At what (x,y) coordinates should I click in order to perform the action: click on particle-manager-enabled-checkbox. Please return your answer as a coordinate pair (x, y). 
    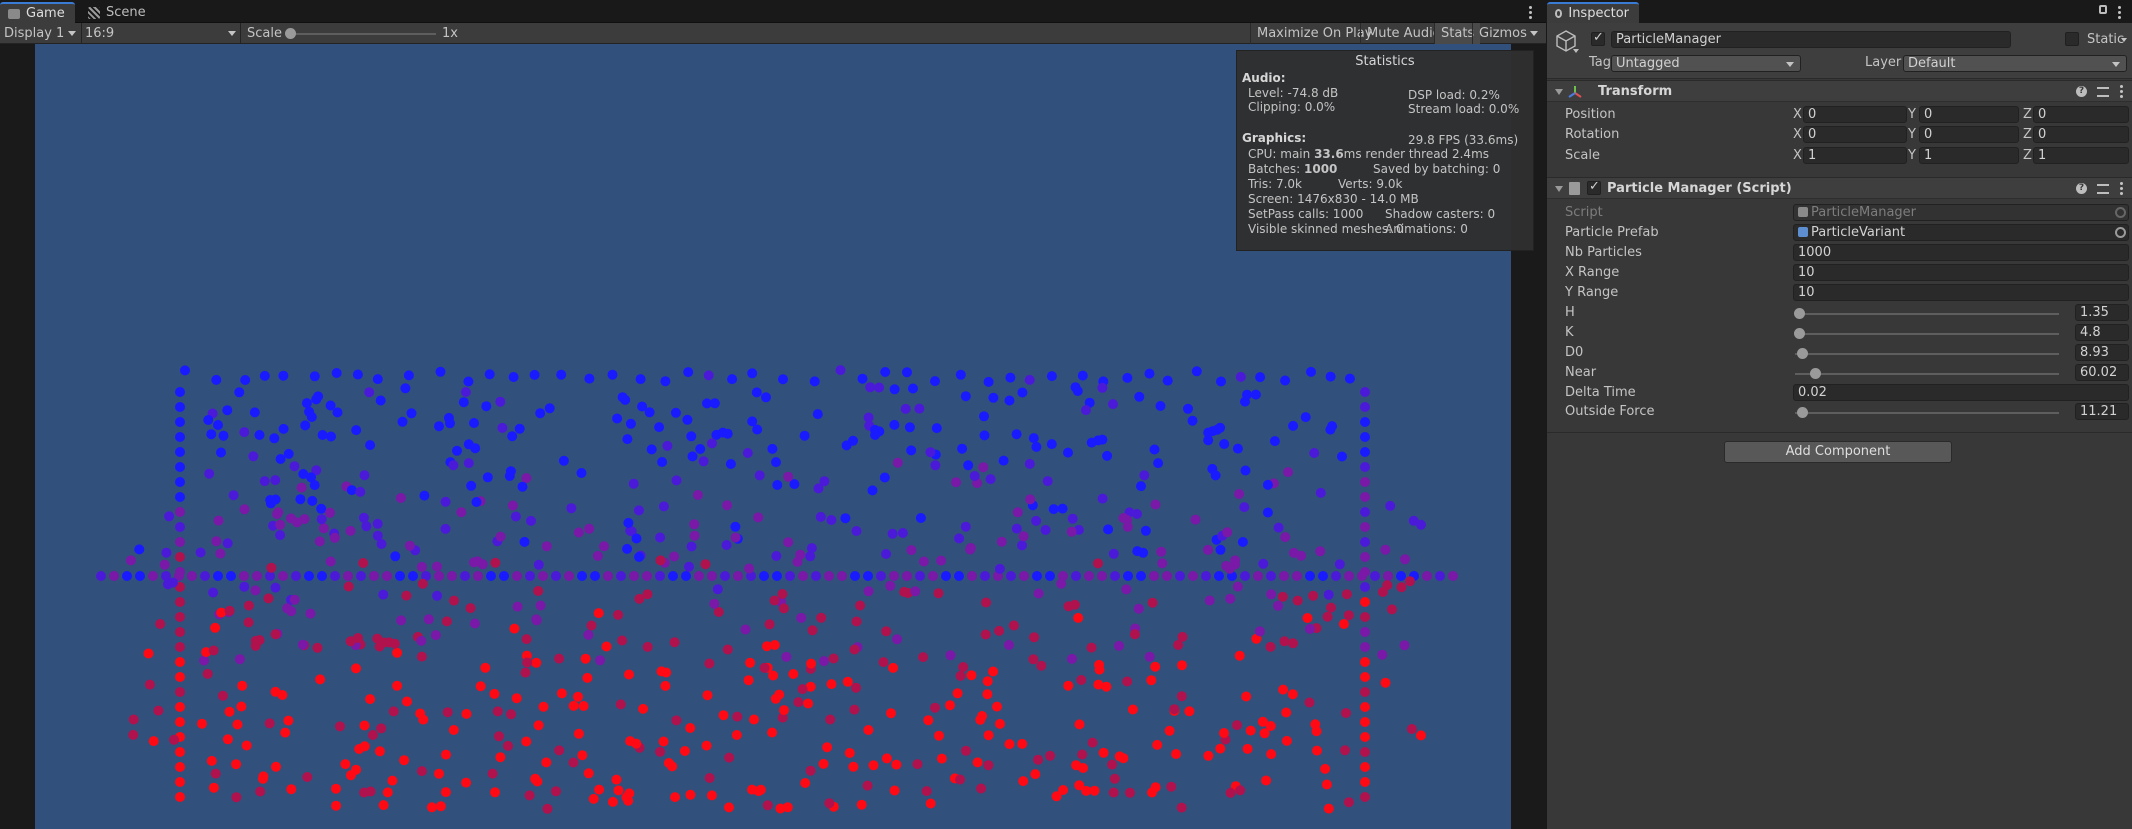
    Looking at the image, I should click on (1594, 187).